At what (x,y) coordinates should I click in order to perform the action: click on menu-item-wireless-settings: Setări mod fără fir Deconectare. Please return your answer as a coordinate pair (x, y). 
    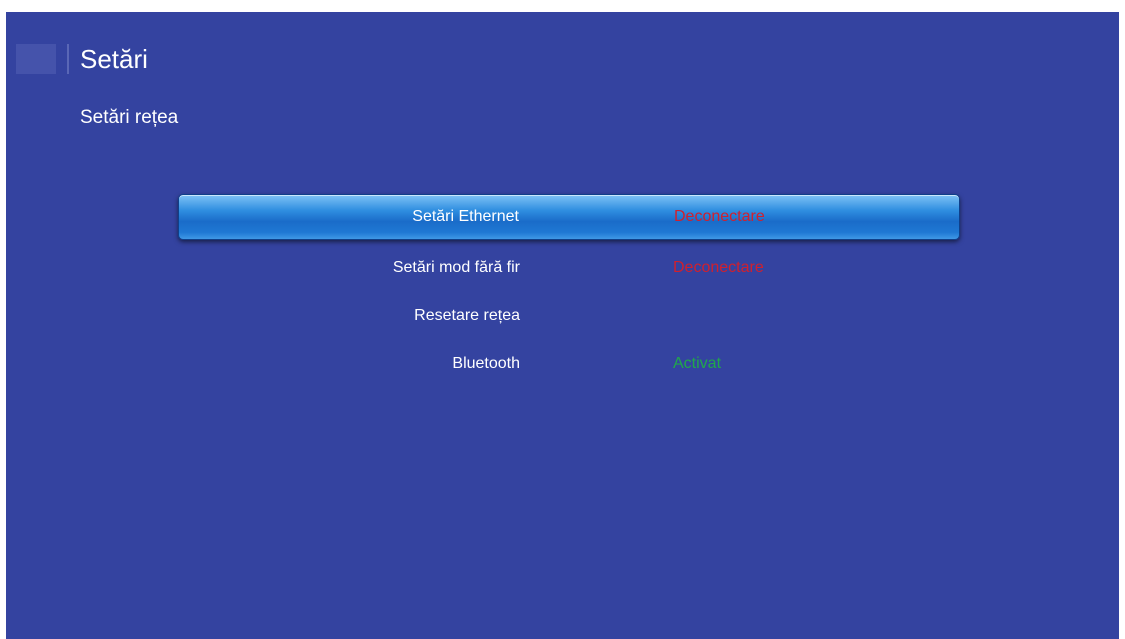
    Looking at the image, I should click on (569, 268).